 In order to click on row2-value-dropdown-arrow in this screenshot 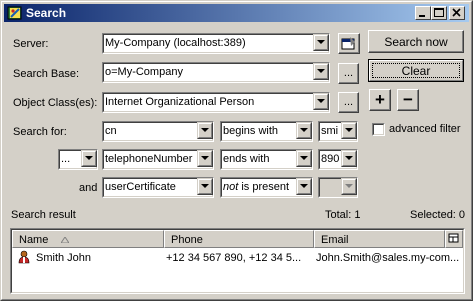, I will do `click(349, 158)`.